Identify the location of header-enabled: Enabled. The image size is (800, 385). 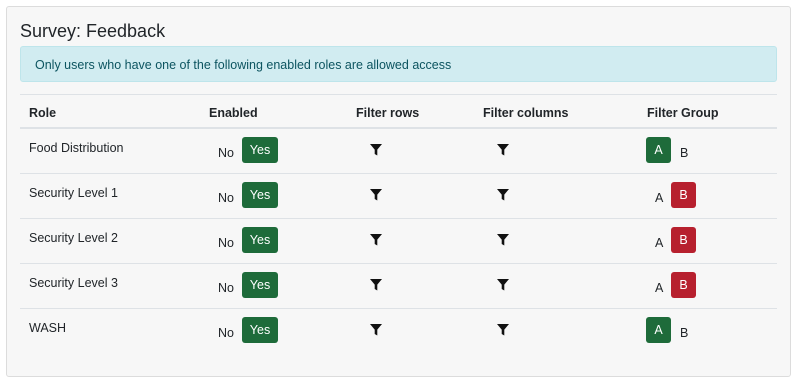
(233, 113).